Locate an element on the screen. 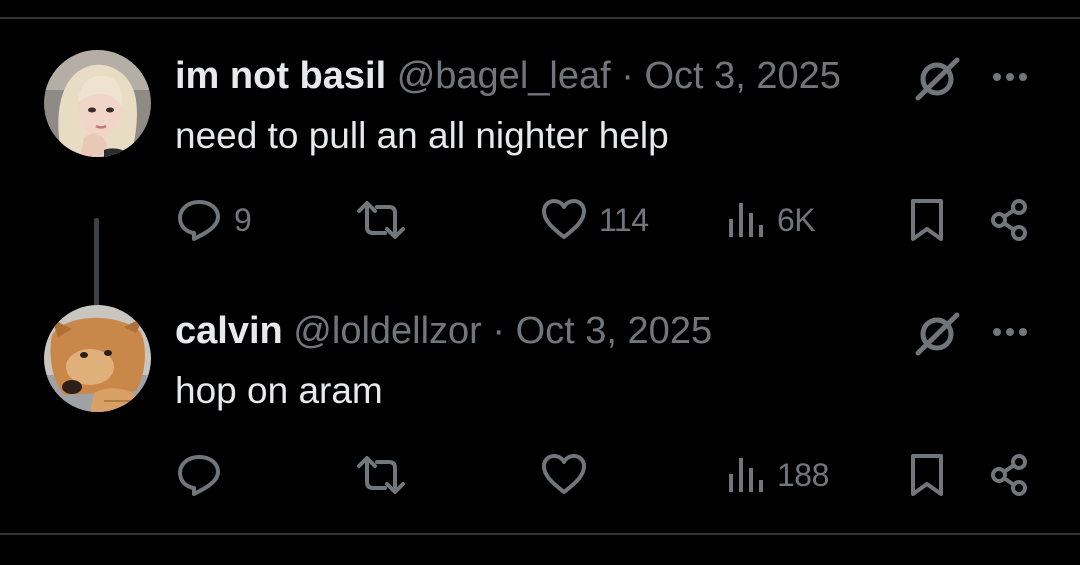  reply-count: 9 is located at coordinates (243, 219).